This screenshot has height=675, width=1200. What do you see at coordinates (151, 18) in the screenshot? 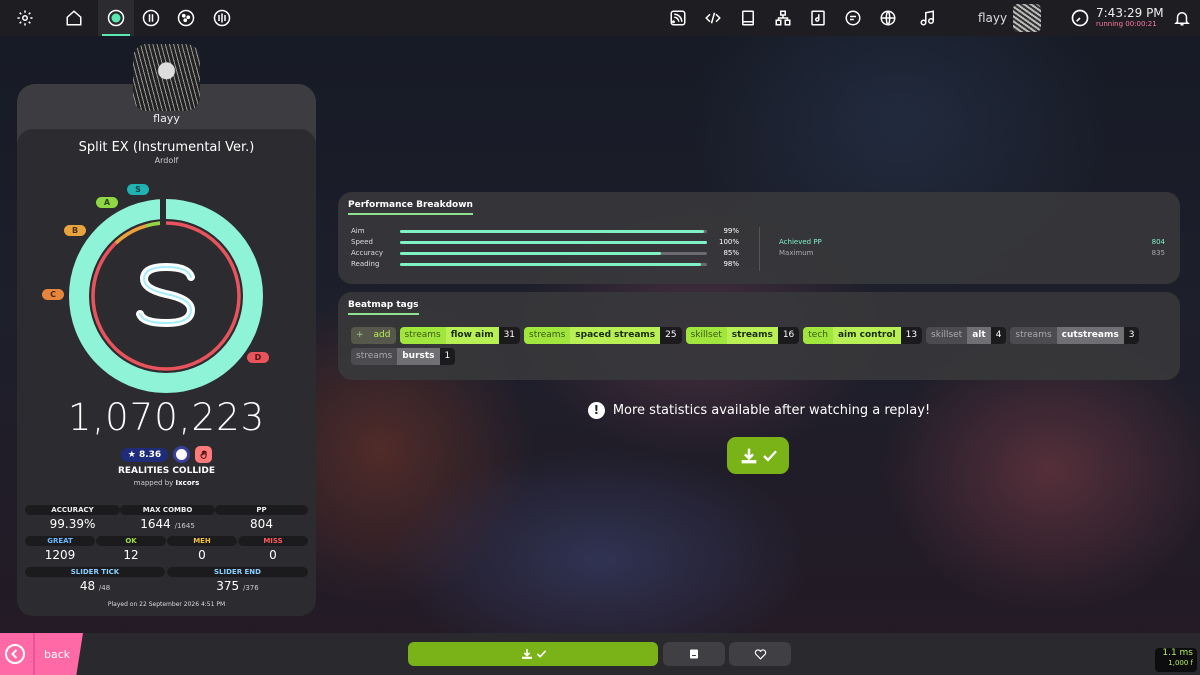
I see `ruleset-taiko-icon` at bounding box center [151, 18].